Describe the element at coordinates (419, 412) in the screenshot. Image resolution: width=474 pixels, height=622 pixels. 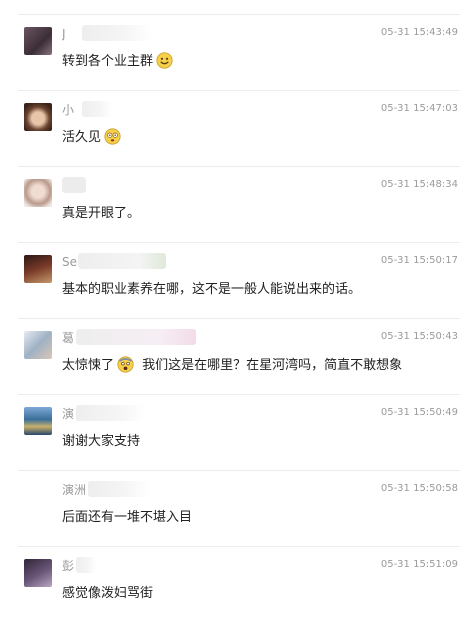
I see `comment-time: 05-31 15:50:49` at that location.